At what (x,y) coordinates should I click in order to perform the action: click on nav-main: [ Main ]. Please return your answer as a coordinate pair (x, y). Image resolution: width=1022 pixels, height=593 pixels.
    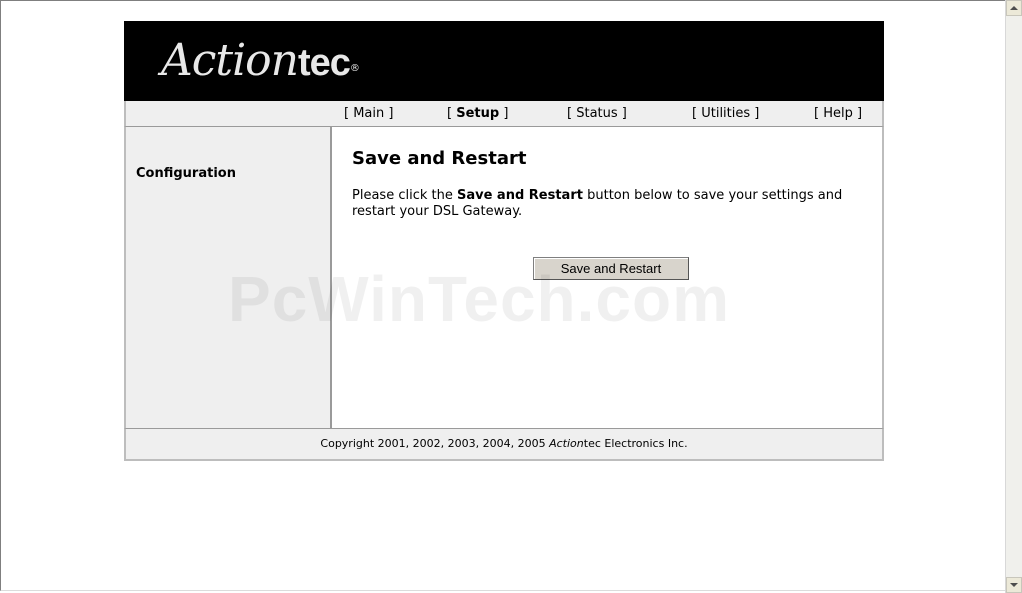
    Looking at the image, I should click on (368, 113).